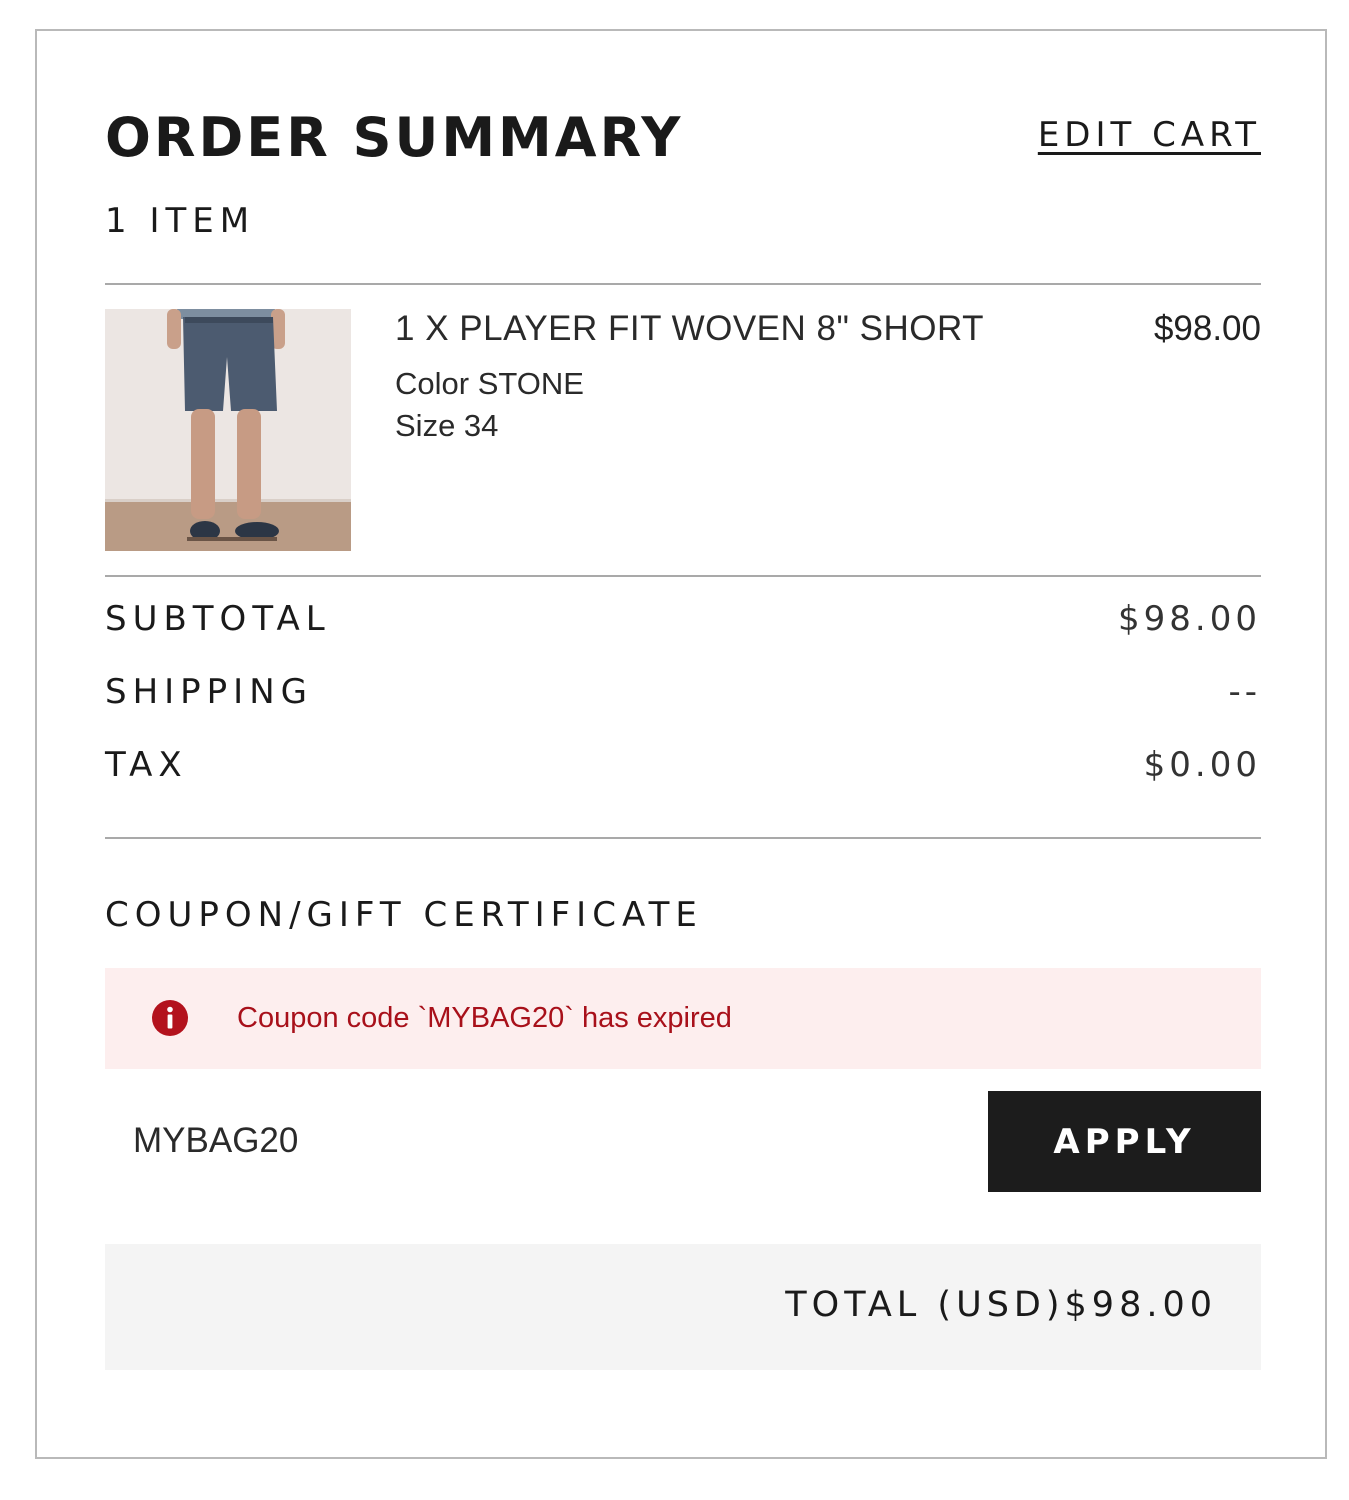  Describe the element at coordinates (1189, 619) in the screenshot. I see `subtotal-value: $98.00` at that location.